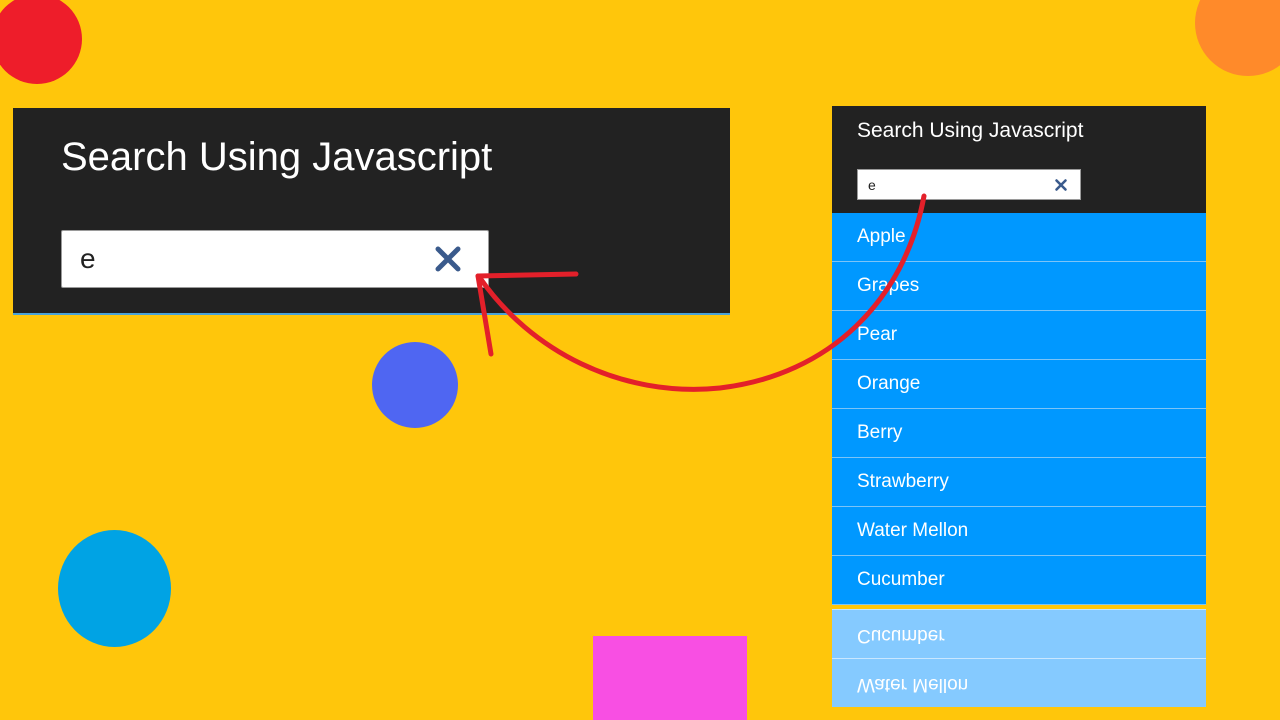 This screenshot has width=1280, height=720. What do you see at coordinates (1019, 384) in the screenshot?
I see `list-item: Orange` at bounding box center [1019, 384].